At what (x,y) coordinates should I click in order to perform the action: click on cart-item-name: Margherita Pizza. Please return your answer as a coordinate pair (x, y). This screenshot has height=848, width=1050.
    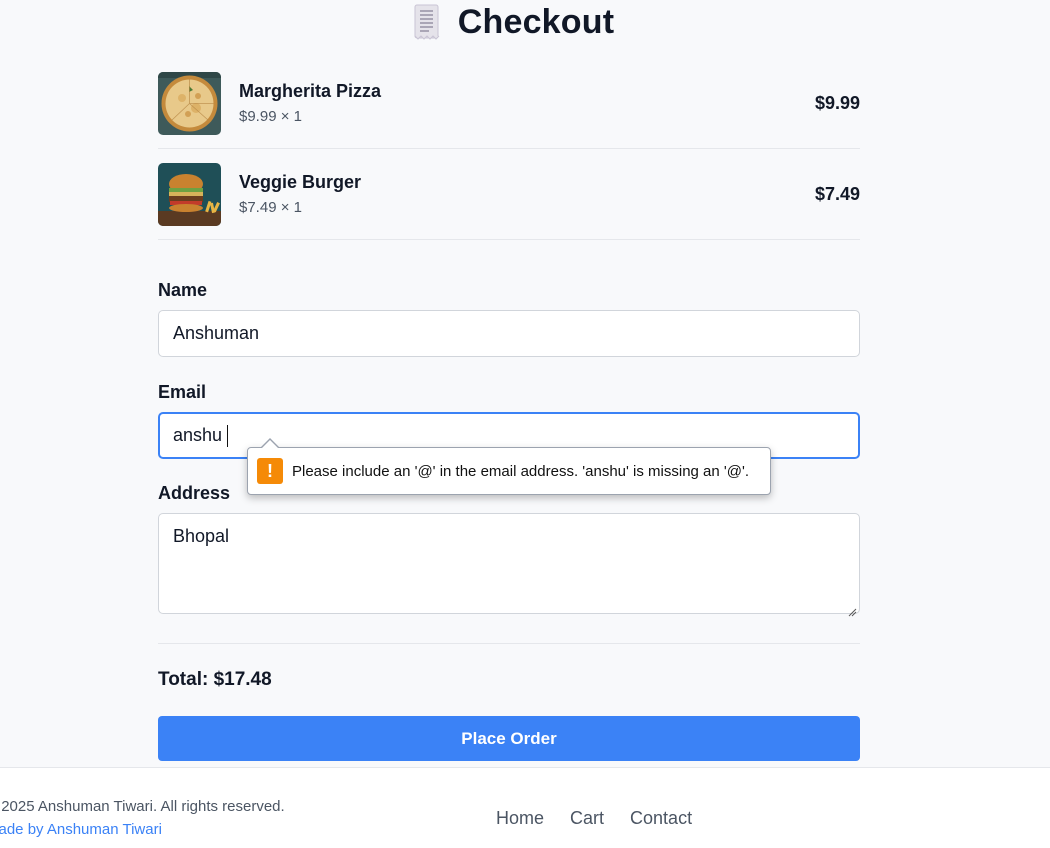
    Looking at the image, I should click on (310, 91).